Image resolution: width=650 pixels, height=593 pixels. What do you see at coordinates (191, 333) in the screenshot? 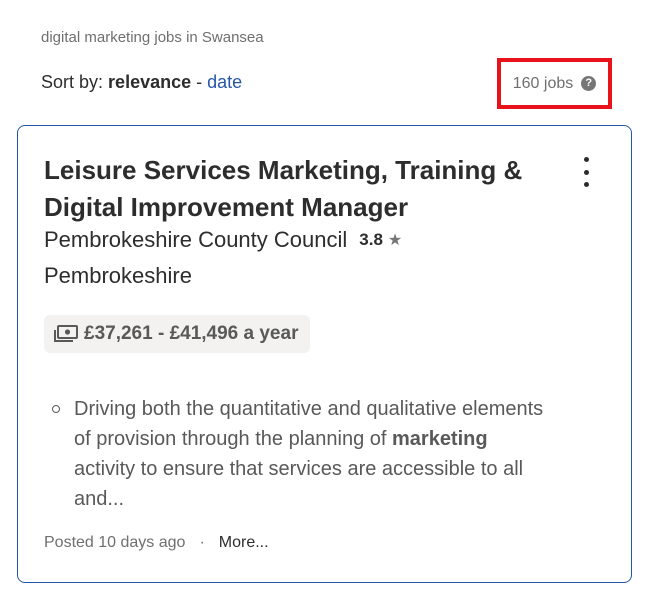
I see `salary-text: £37,261 - £41,496 a year` at bounding box center [191, 333].